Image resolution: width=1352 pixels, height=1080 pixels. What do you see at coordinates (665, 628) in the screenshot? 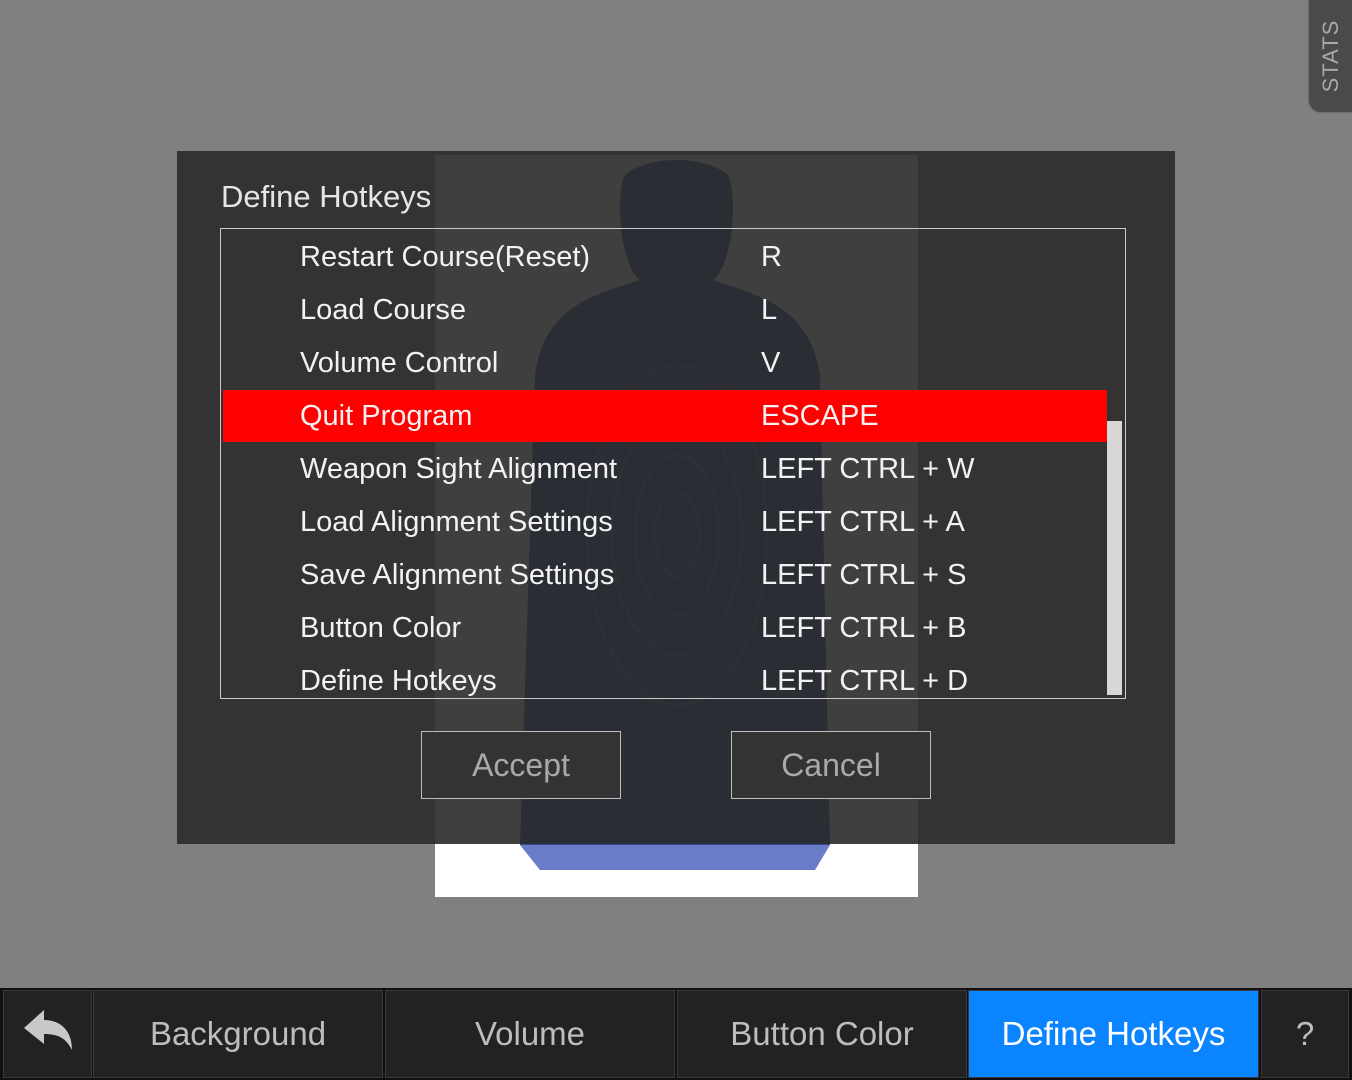
I see `hotkey-row-button-color: Button Color LEFT CTRL + B` at bounding box center [665, 628].